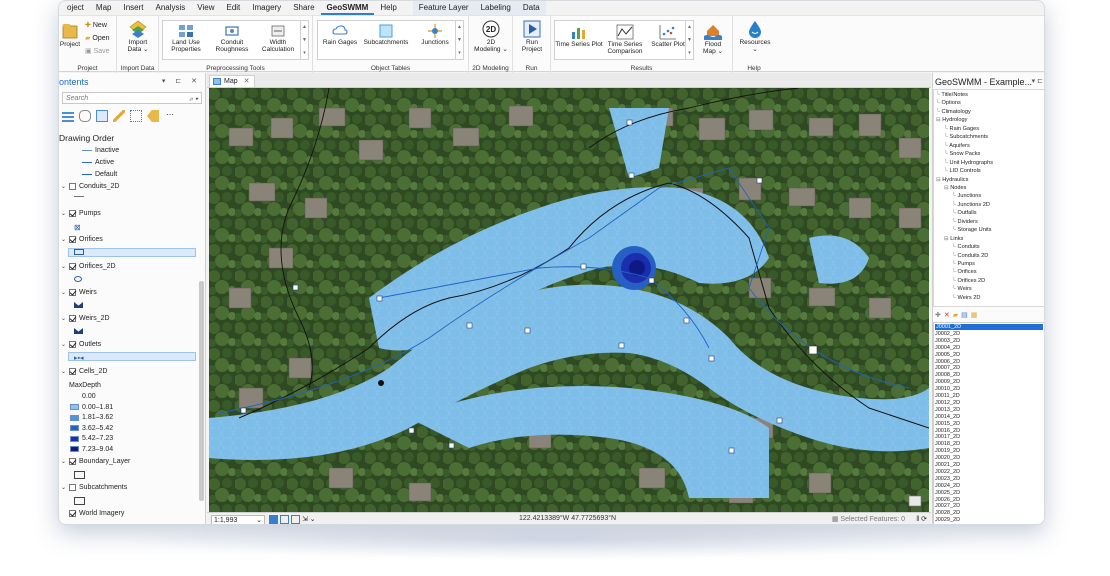 This screenshot has height=576, width=1110. I want to click on tree-item: └ Snow Packs, so click(962, 154).